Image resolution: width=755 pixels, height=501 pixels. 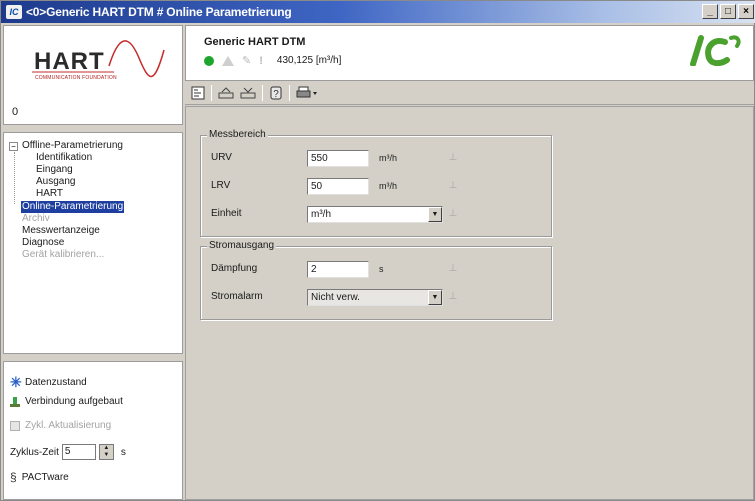 I want to click on unit-select: m³/h ▼, so click(x=375, y=214).